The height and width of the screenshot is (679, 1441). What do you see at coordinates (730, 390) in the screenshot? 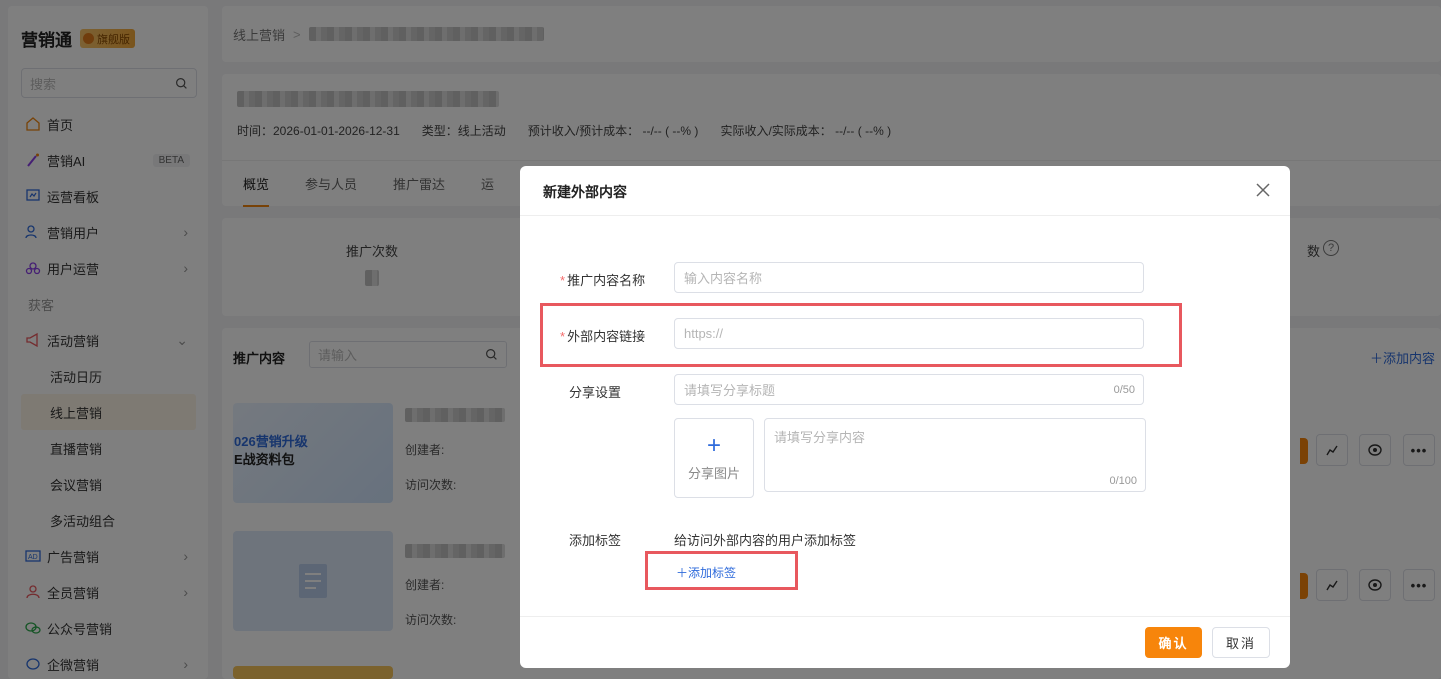
I see `share-title-placeholder: 请填写分享标题` at bounding box center [730, 390].